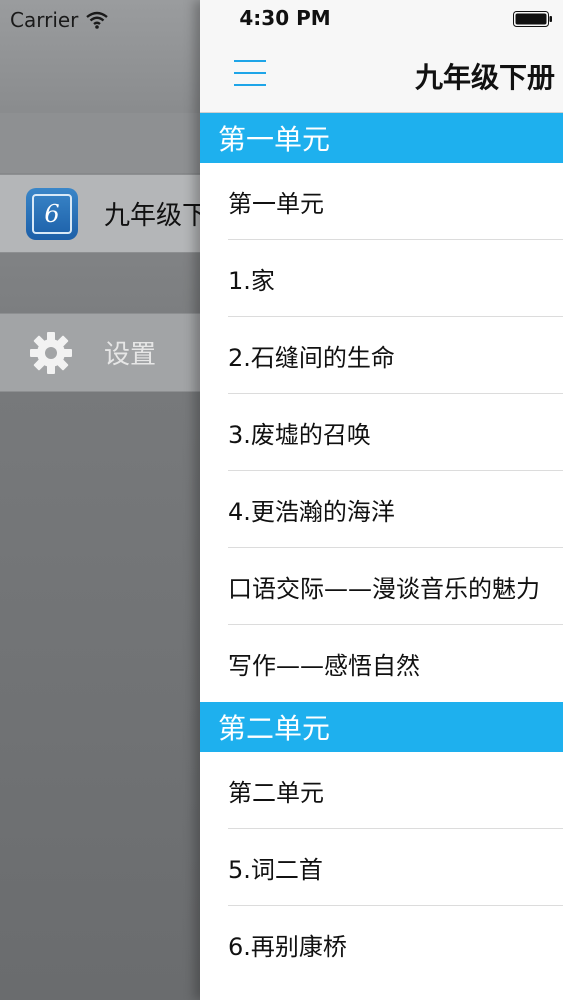  What do you see at coordinates (381, 201) in the screenshot?
I see `list-item: 第一单元` at bounding box center [381, 201].